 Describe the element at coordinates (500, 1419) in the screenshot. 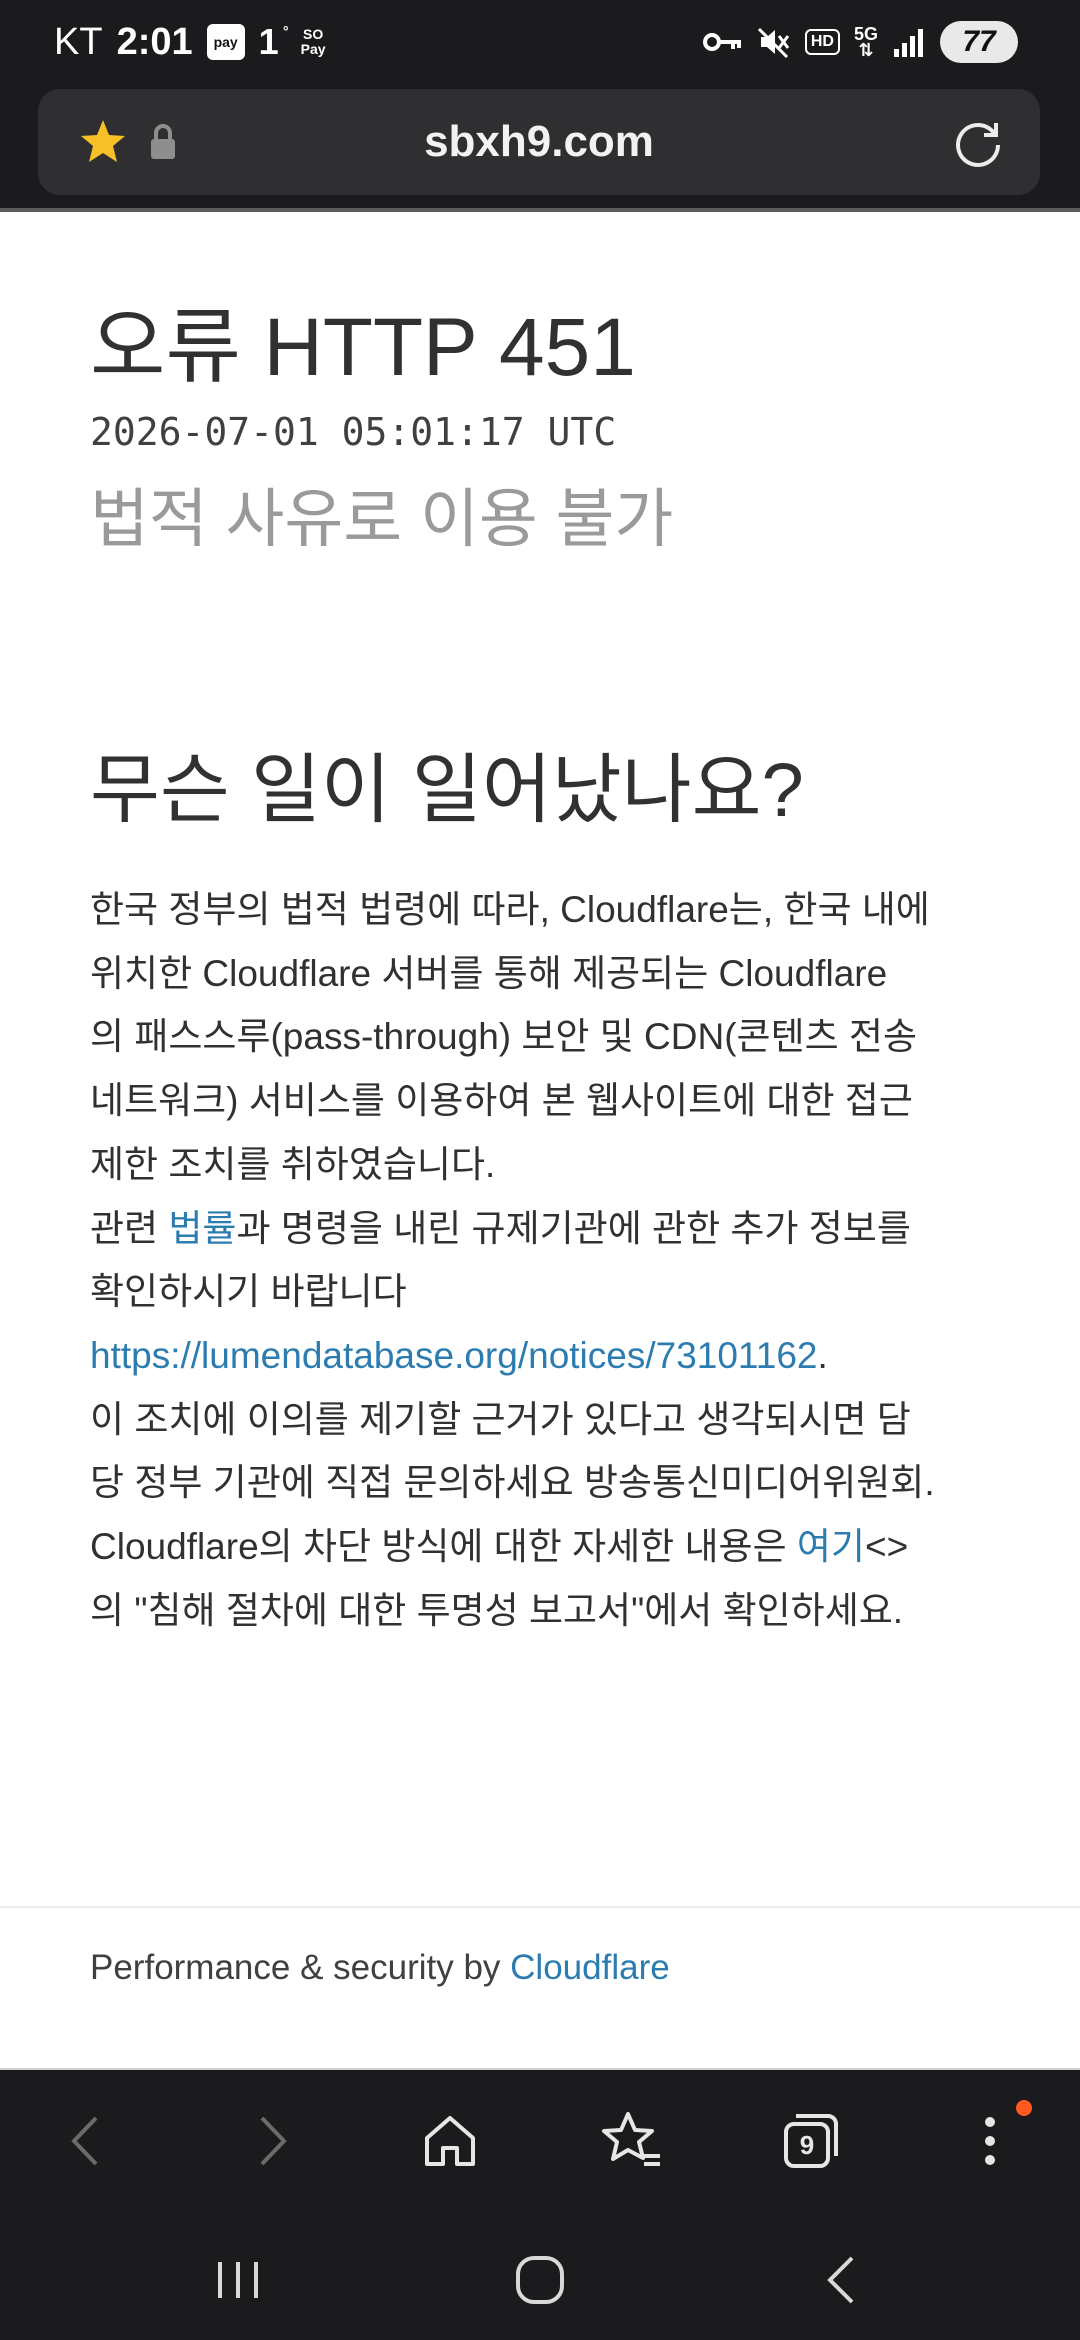

I see `paragraph-line: 이 조치에 이의를 제기할 근거가 있다고 생각되시면 담` at that location.